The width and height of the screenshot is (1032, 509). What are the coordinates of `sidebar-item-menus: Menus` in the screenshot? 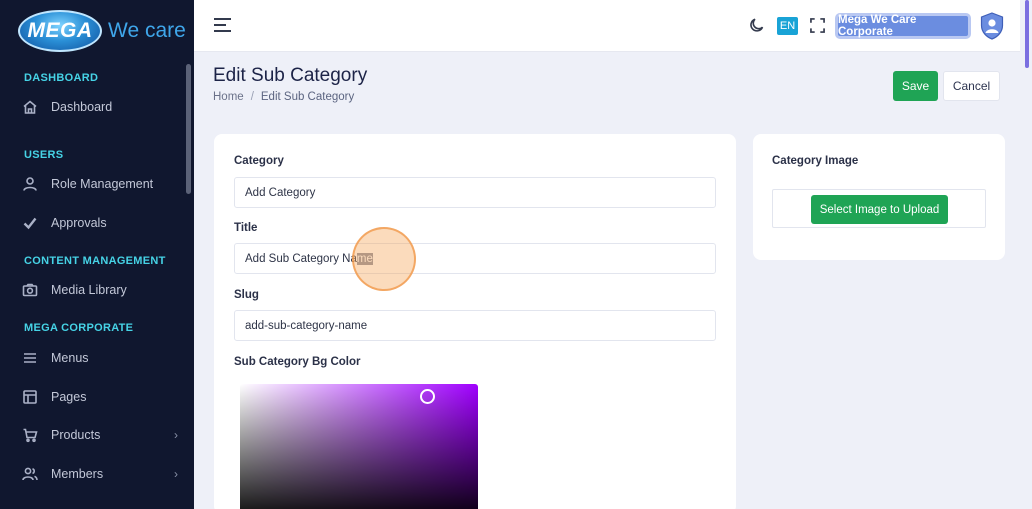 It's located at (102, 358).